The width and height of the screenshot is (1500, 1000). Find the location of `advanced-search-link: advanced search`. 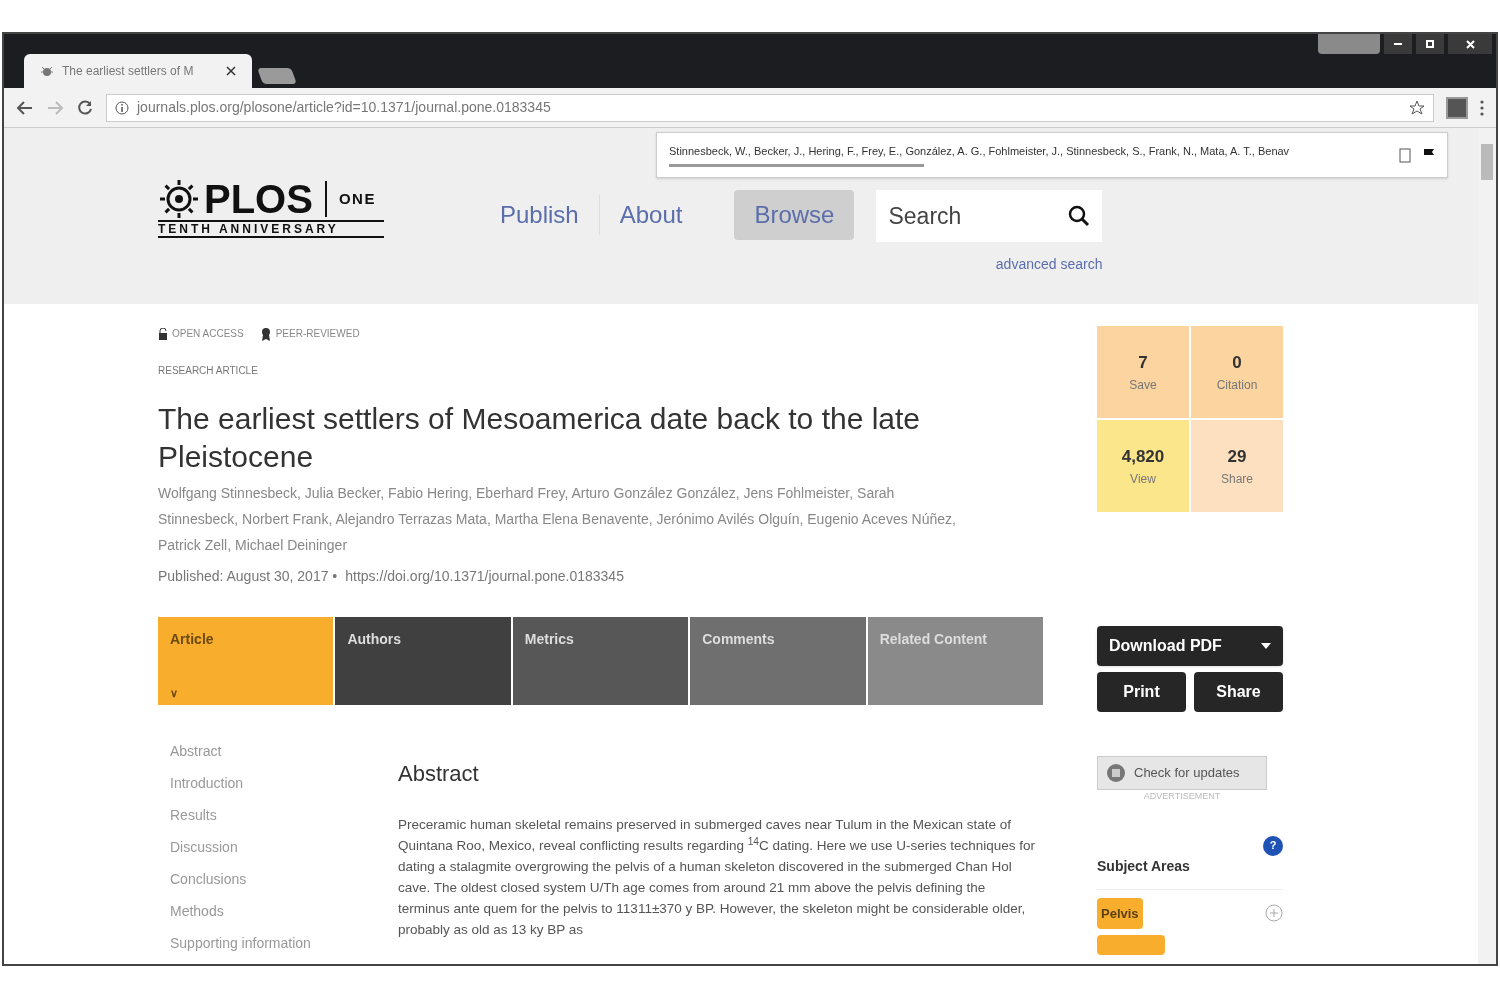

advanced-search-link: advanced search is located at coordinates (1049, 264).